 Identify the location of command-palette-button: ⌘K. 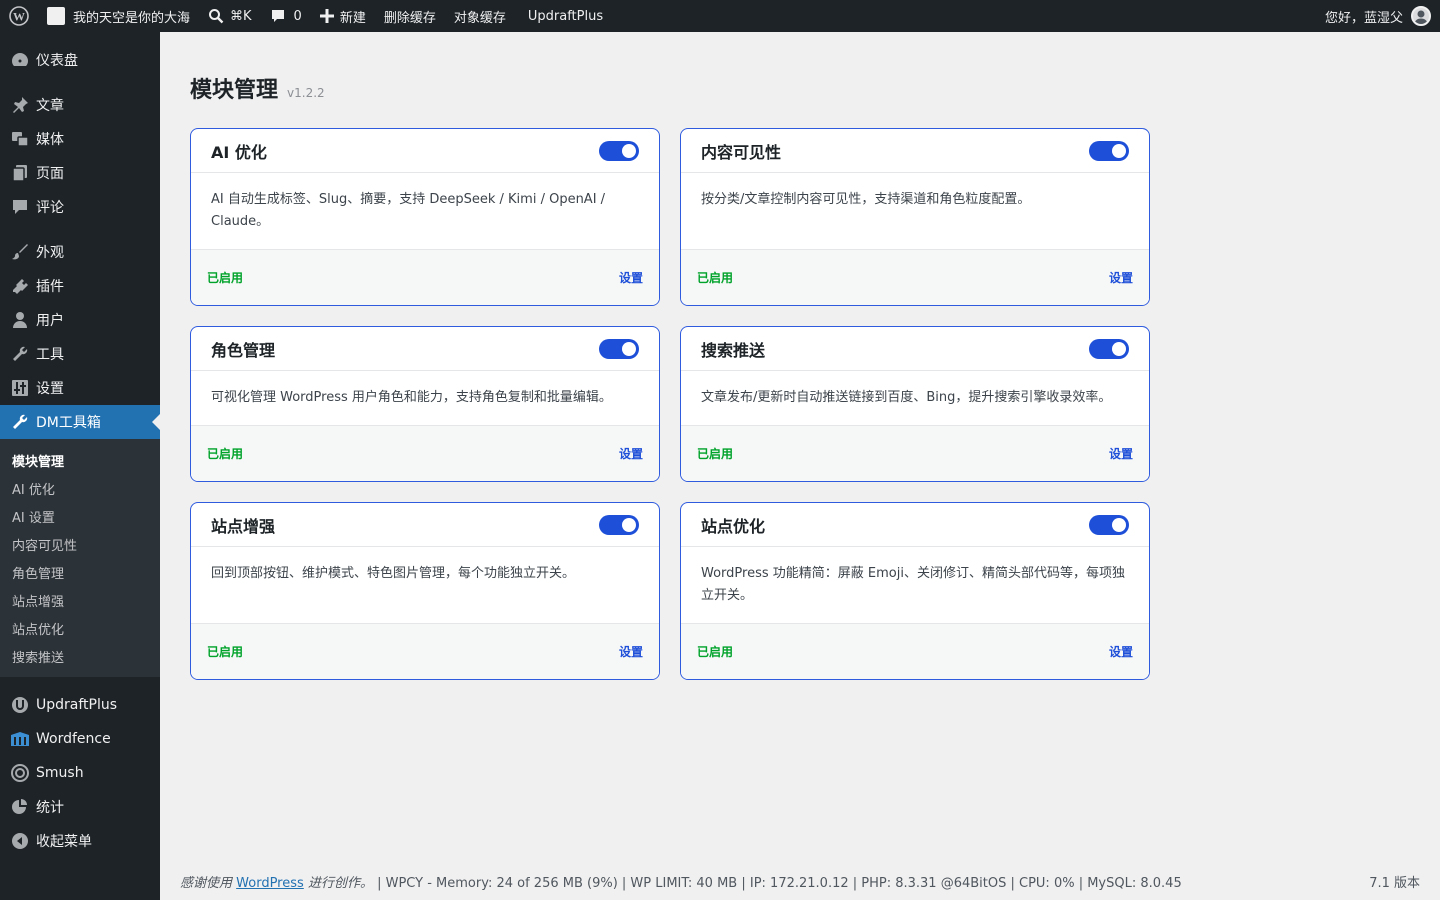
(230, 16).